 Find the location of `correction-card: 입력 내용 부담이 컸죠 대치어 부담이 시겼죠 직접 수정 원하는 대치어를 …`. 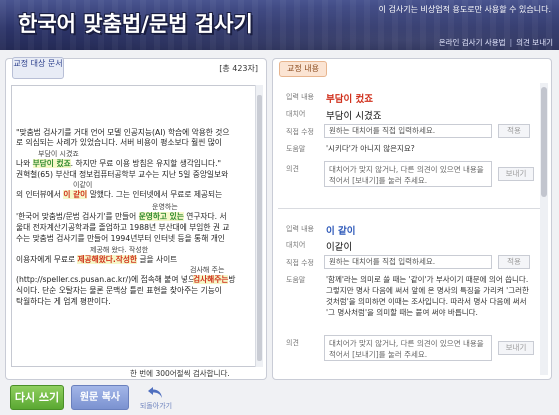

correction-card: 입력 내용 부담이 컸죠 대치어 부담이 시겼죠 직접 수정 원하는 대치어를 … is located at coordinates (409, 146).